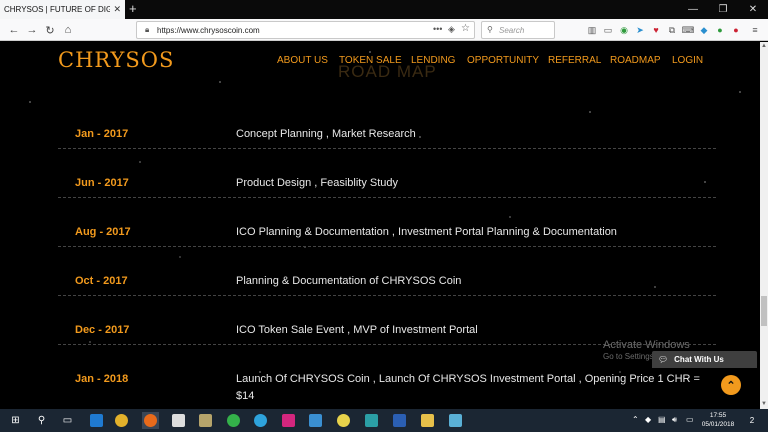 This screenshot has width=768, height=432. I want to click on network-icon: ▤, so click(662, 419).